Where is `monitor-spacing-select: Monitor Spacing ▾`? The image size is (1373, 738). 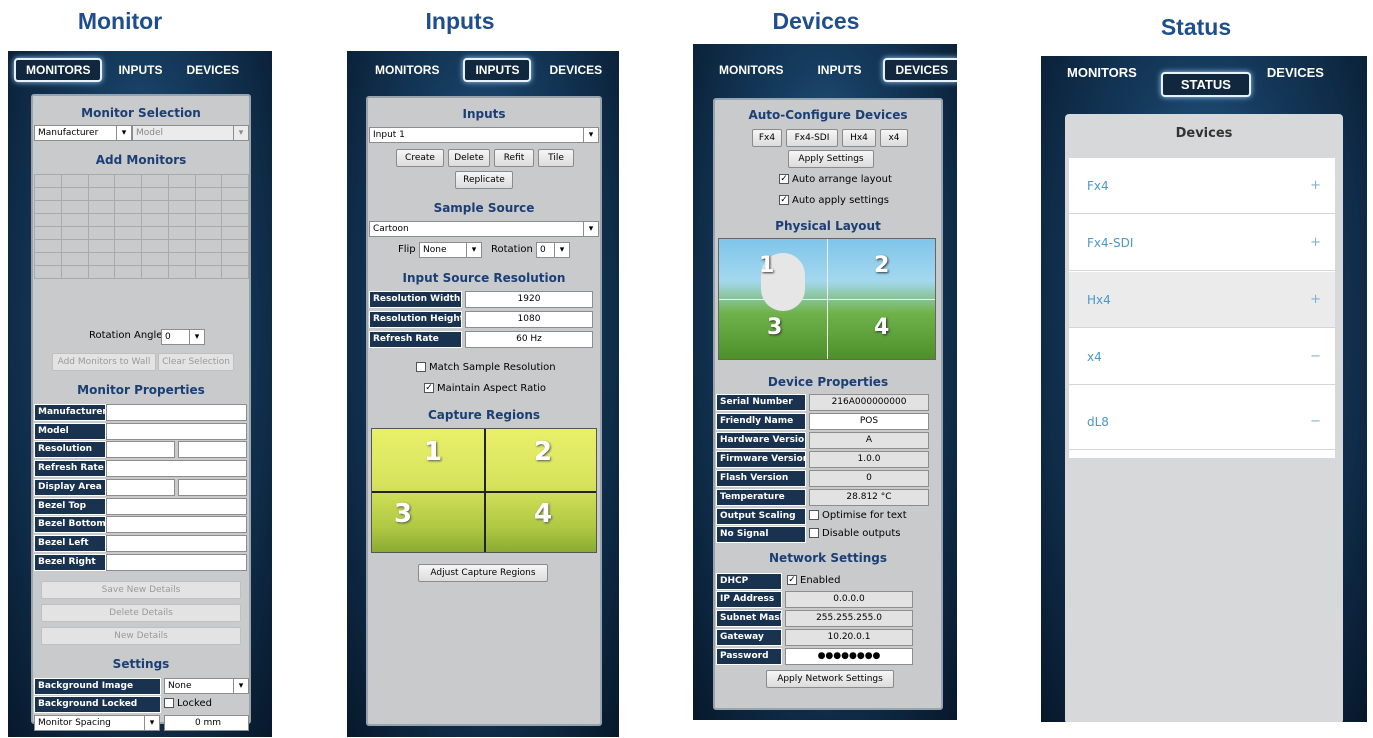
monitor-spacing-select: Monitor Spacing ▾ is located at coordinates (97, 723).